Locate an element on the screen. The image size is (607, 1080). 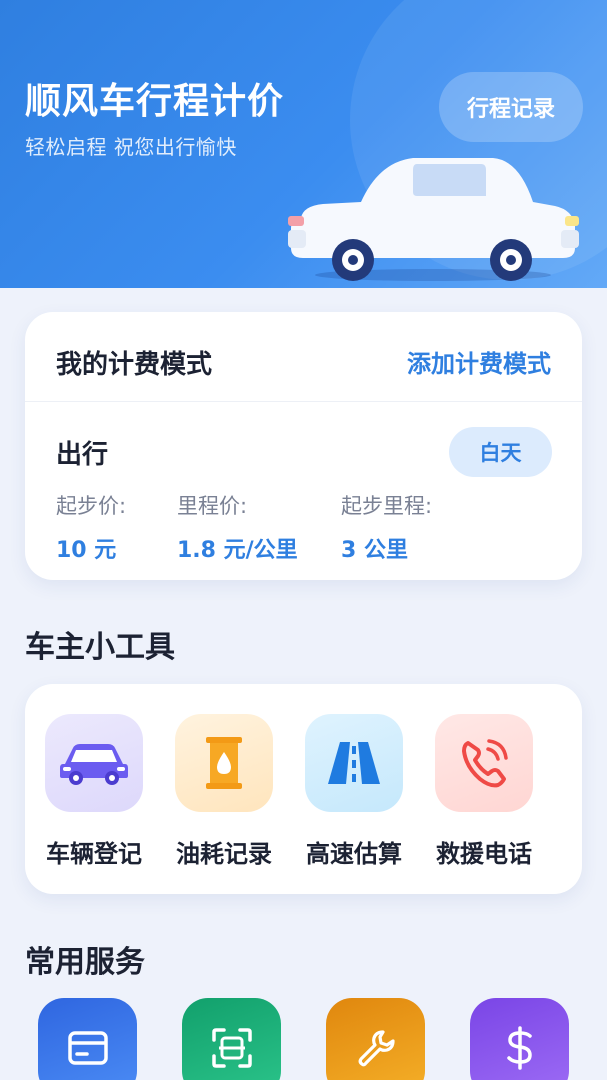
highway-icon is located at coordinates (354, 763).